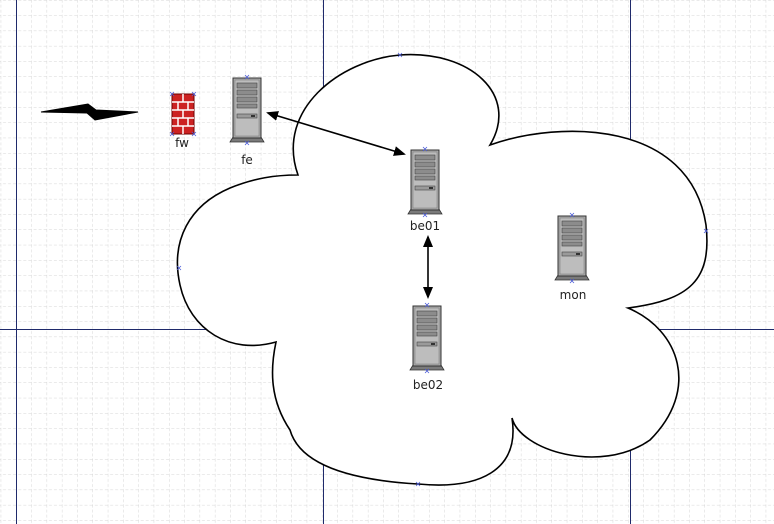 The image size is (774, 524). I want to click on node-label-mon: mon, so click(573, 295).